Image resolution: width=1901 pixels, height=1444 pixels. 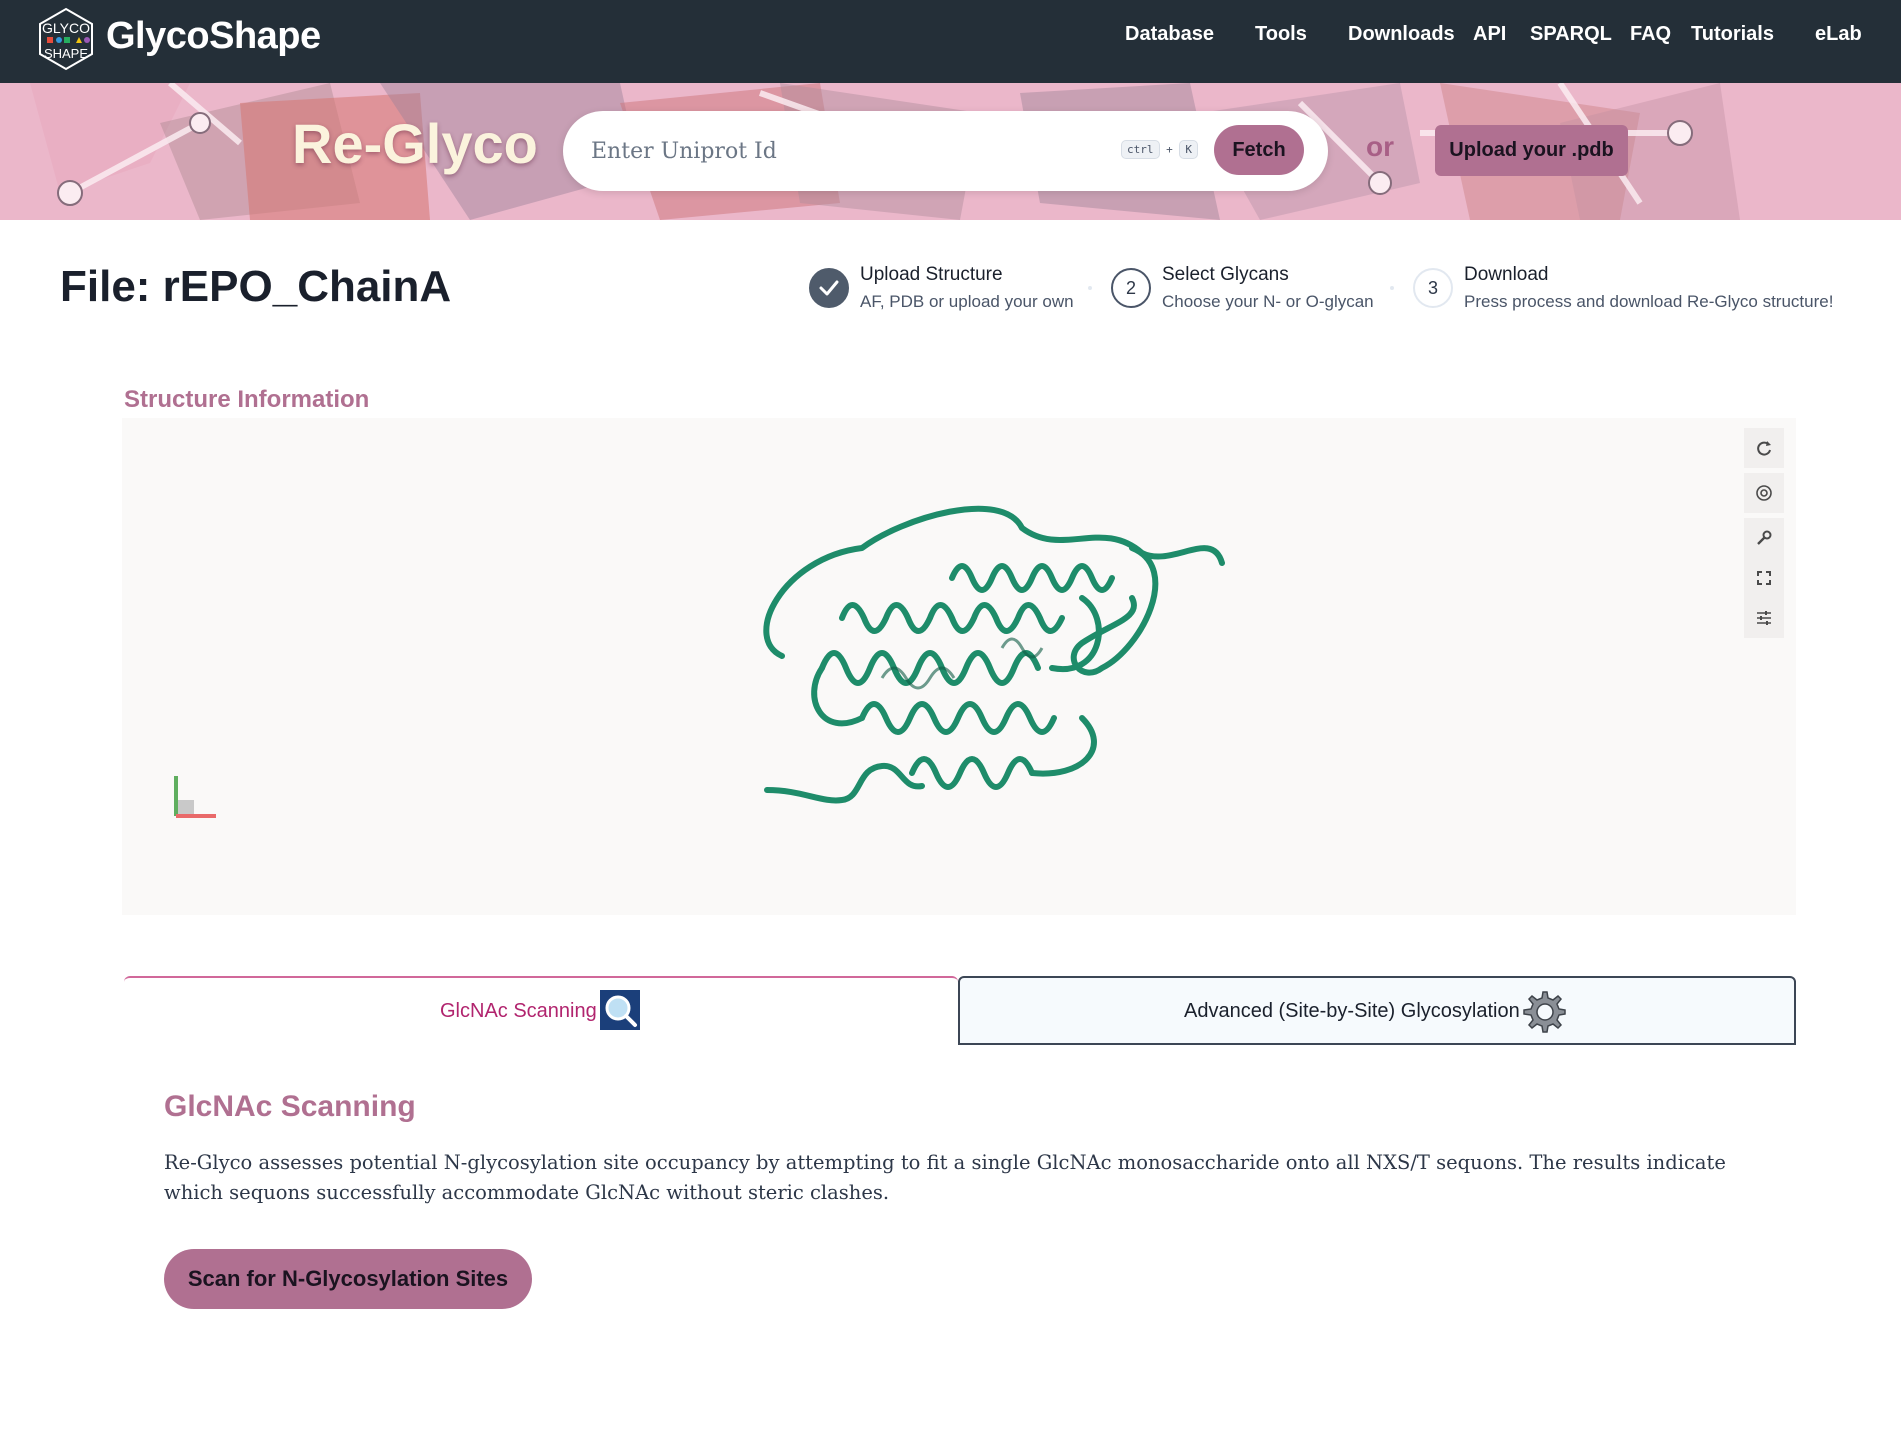 I want to click on uniprot-search-box: ctrl + K Fetch, so click(x=945, y=151).